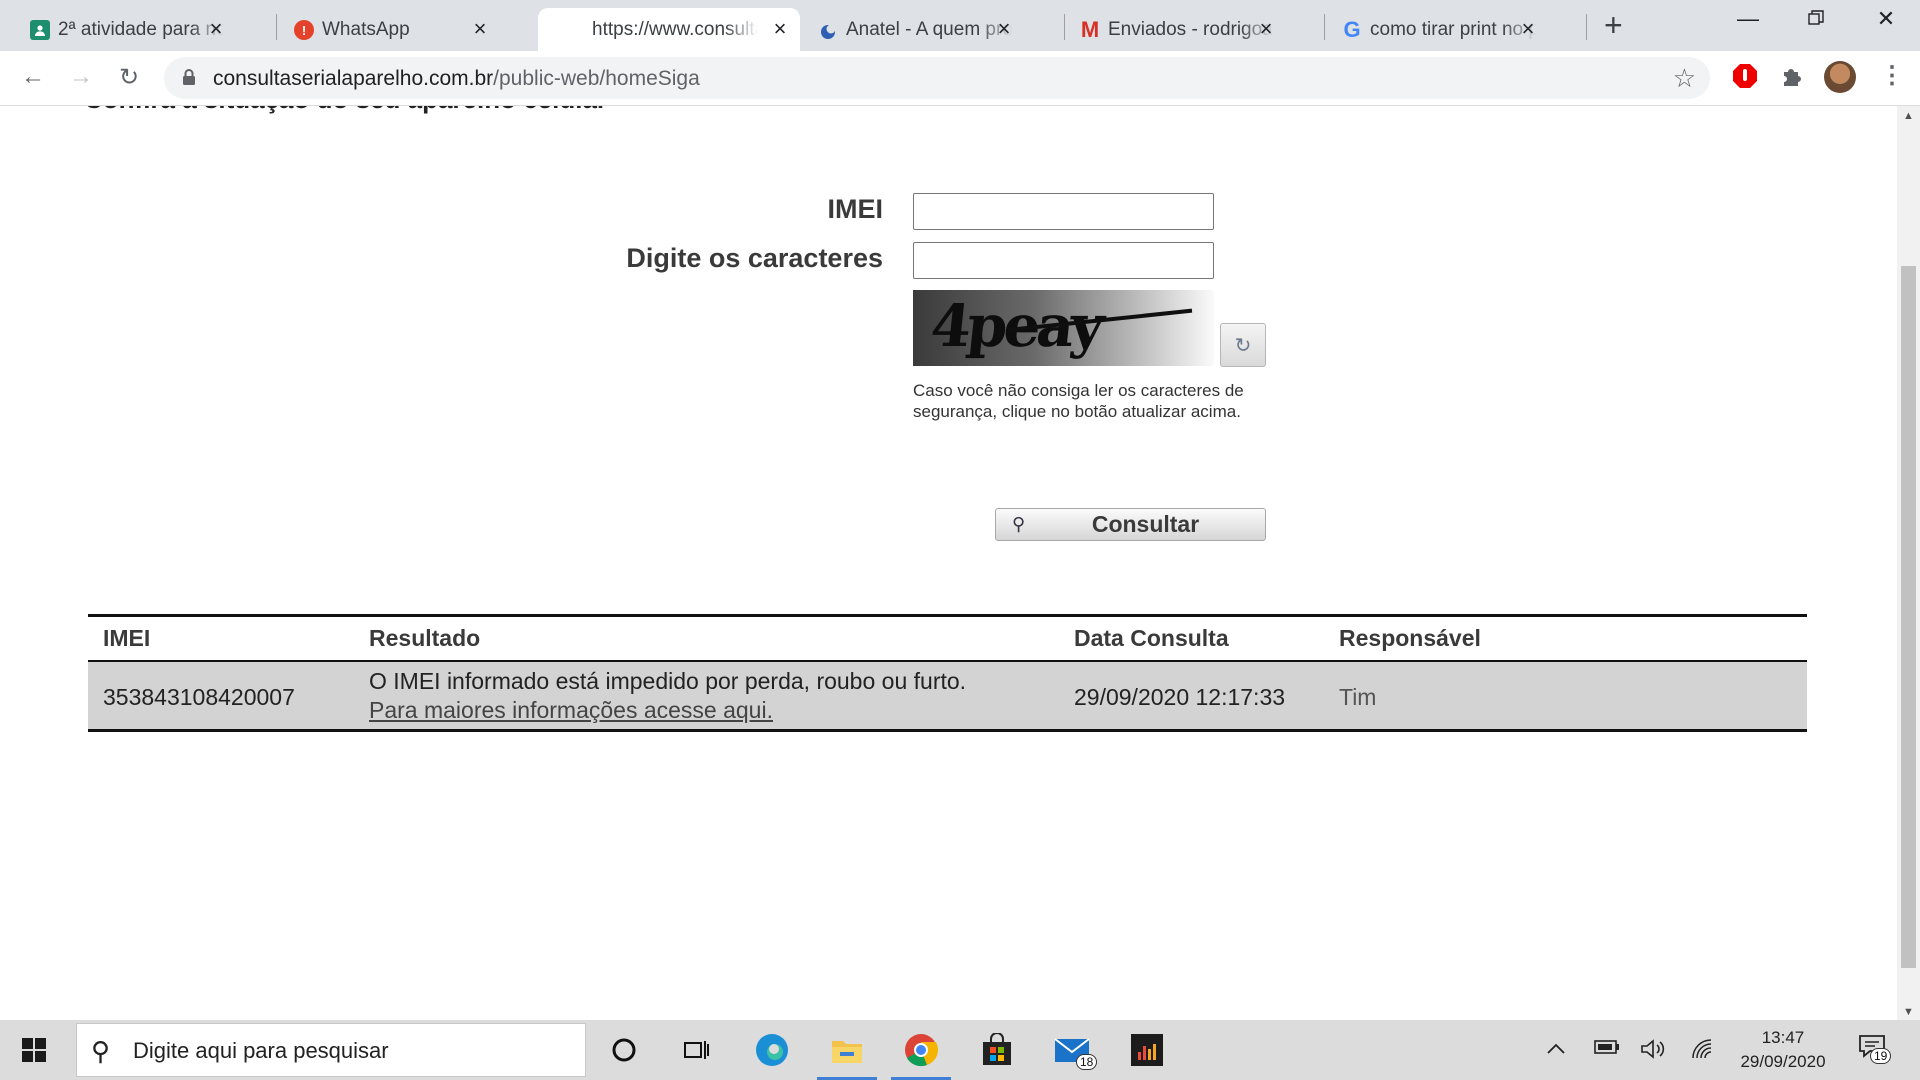 This screenshot has width=1920, height=1080. I want to click on reload-icon: ↻, so click(129, 77).